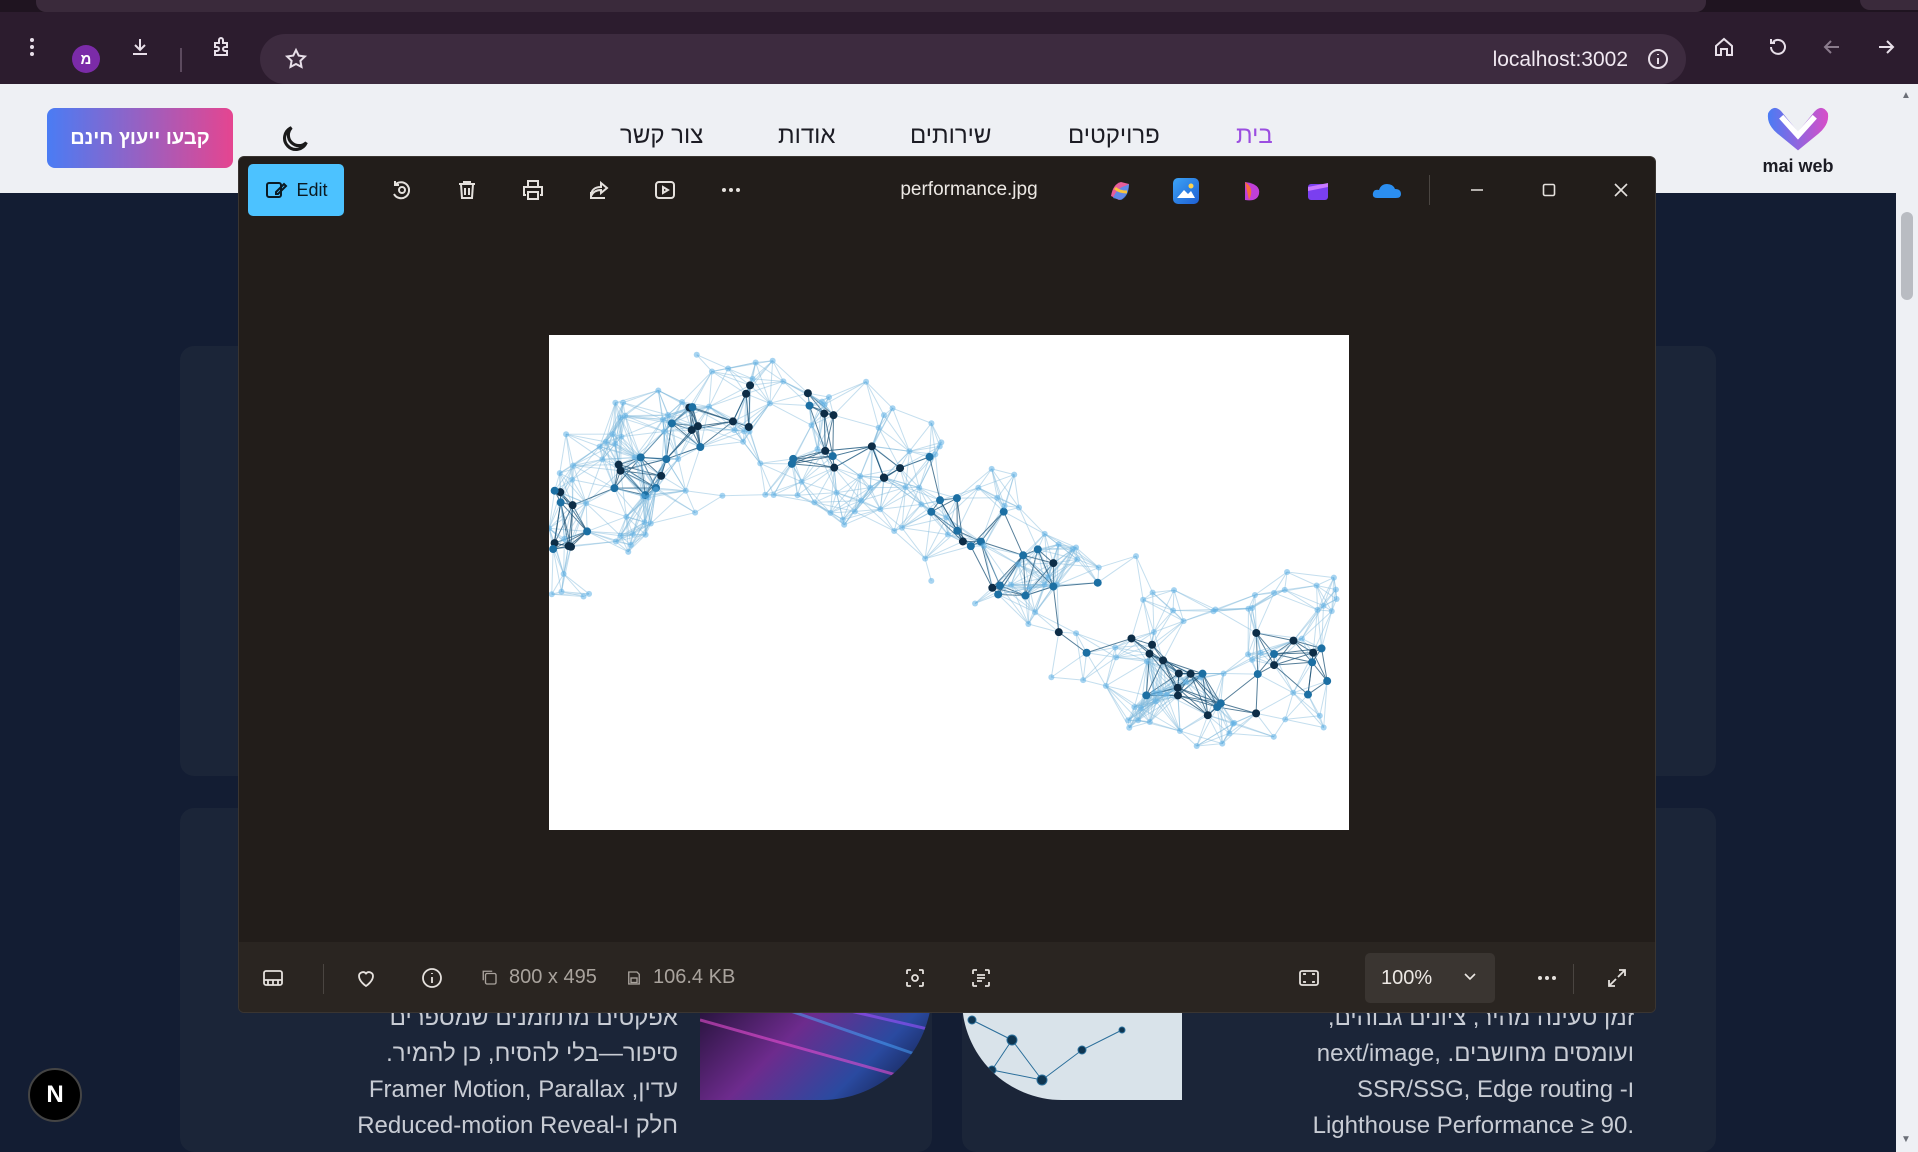  I want to click on home-icon, so click(1724, 47).